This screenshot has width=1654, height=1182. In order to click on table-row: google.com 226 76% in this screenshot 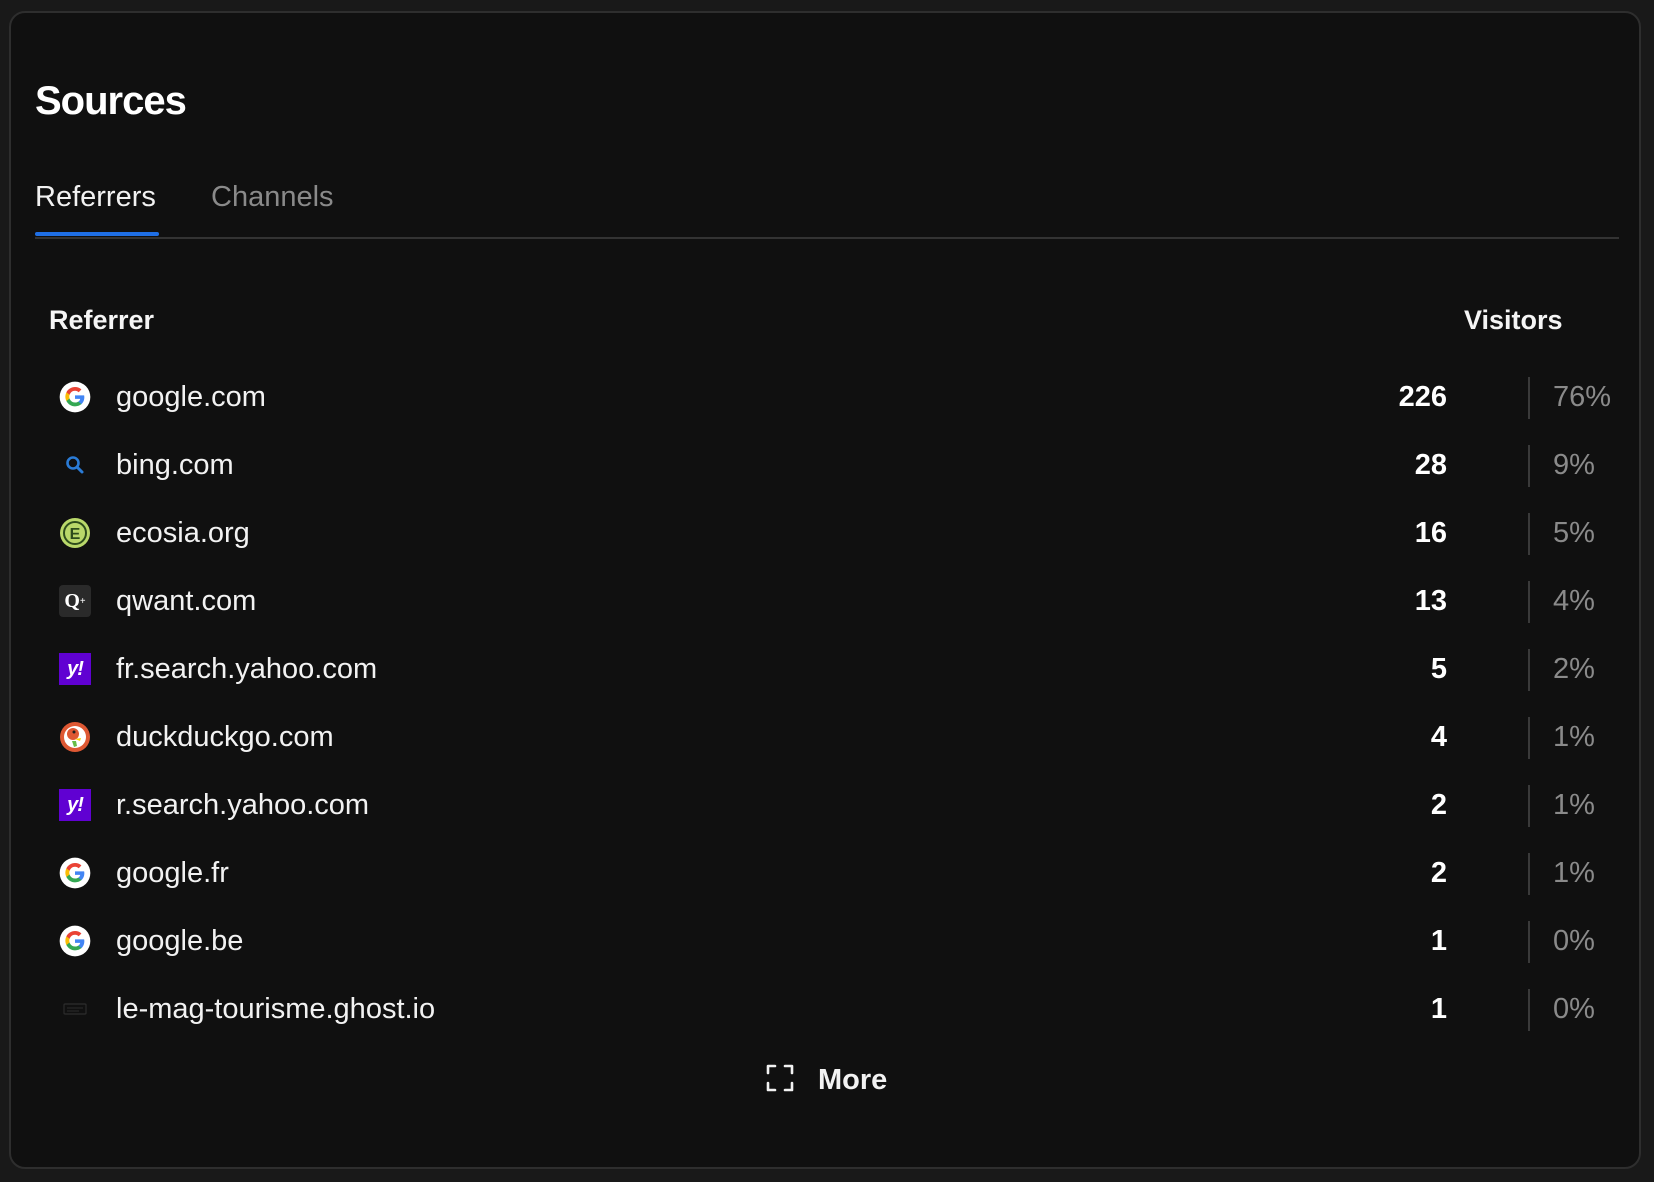, I will do `click(834, 397)`.